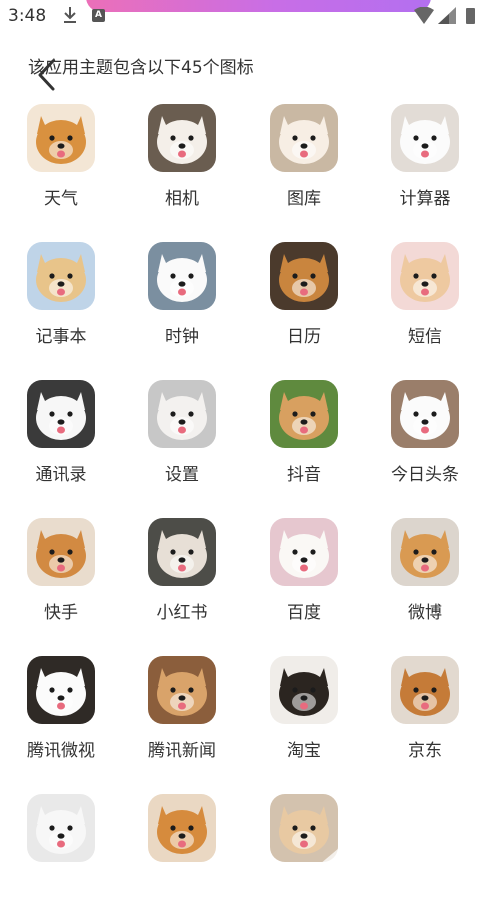  I want to click on icon-label: 今日头条, so click(425, 475).